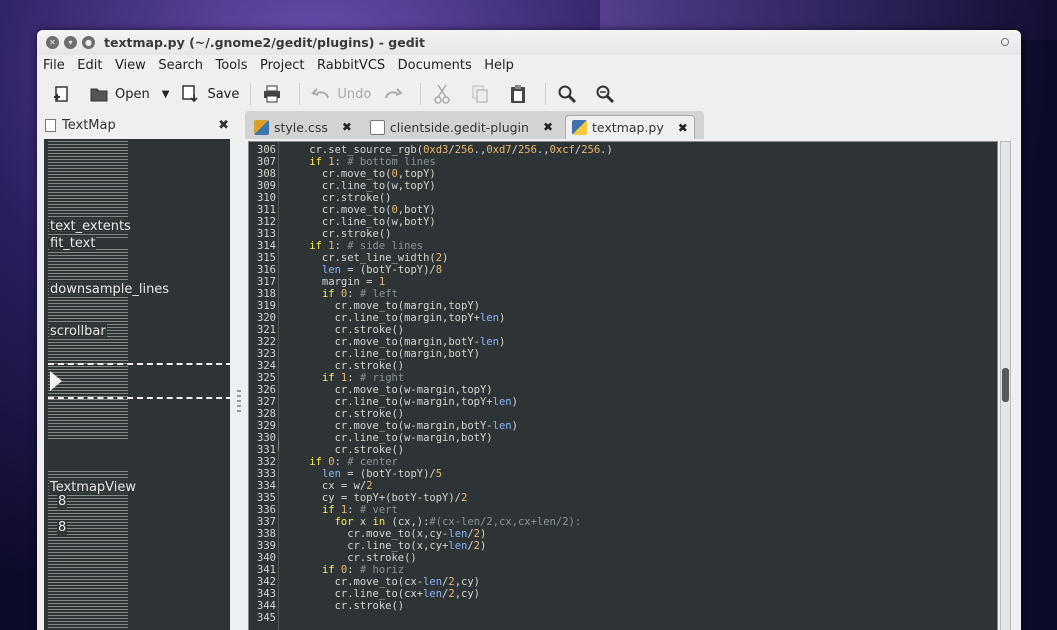 The width and height of the screenshot is (1057, 630). Describe the element at coordinates (623, 414) in the screenshot. I see `code-line: 328 cr.stroke()` at that location.